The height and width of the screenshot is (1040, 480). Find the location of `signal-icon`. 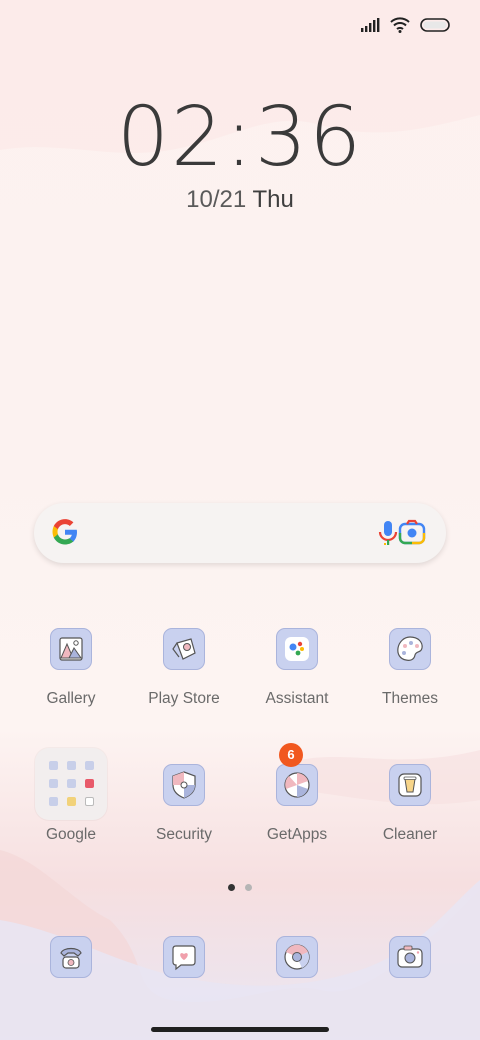

signal-icon is located at coordinates (370, 27).